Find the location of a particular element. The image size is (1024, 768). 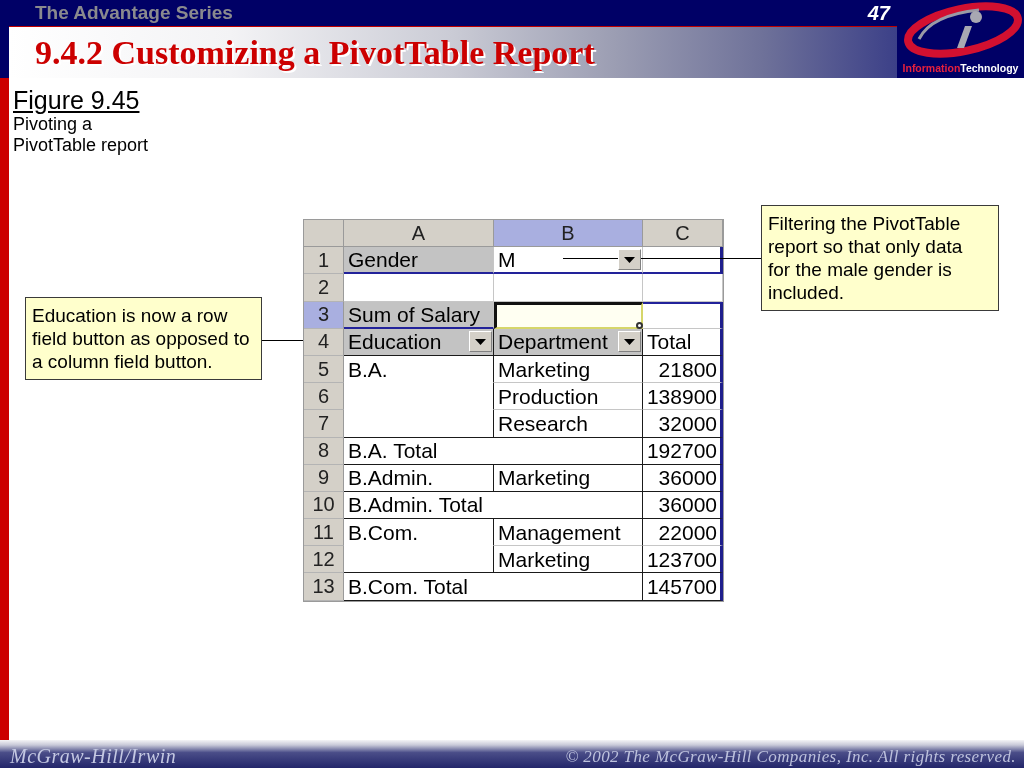

row-header: 1 is located at coordinates (324, 261).